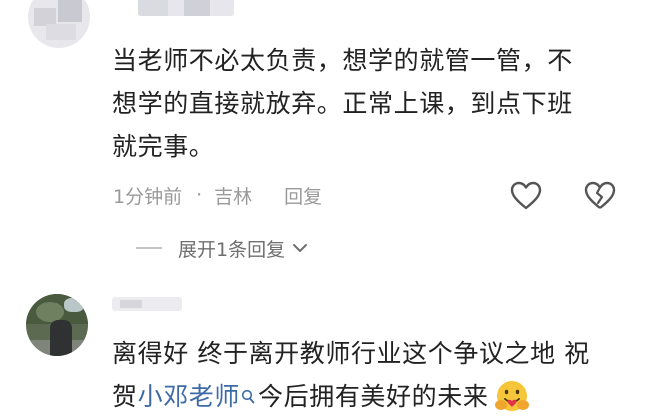 Image resolution: width=650 pixels, height=419 pixels. Describe the element at coordinates (125, 396) in the screenshot. I see `comment-text-segment: 贺` at that location.